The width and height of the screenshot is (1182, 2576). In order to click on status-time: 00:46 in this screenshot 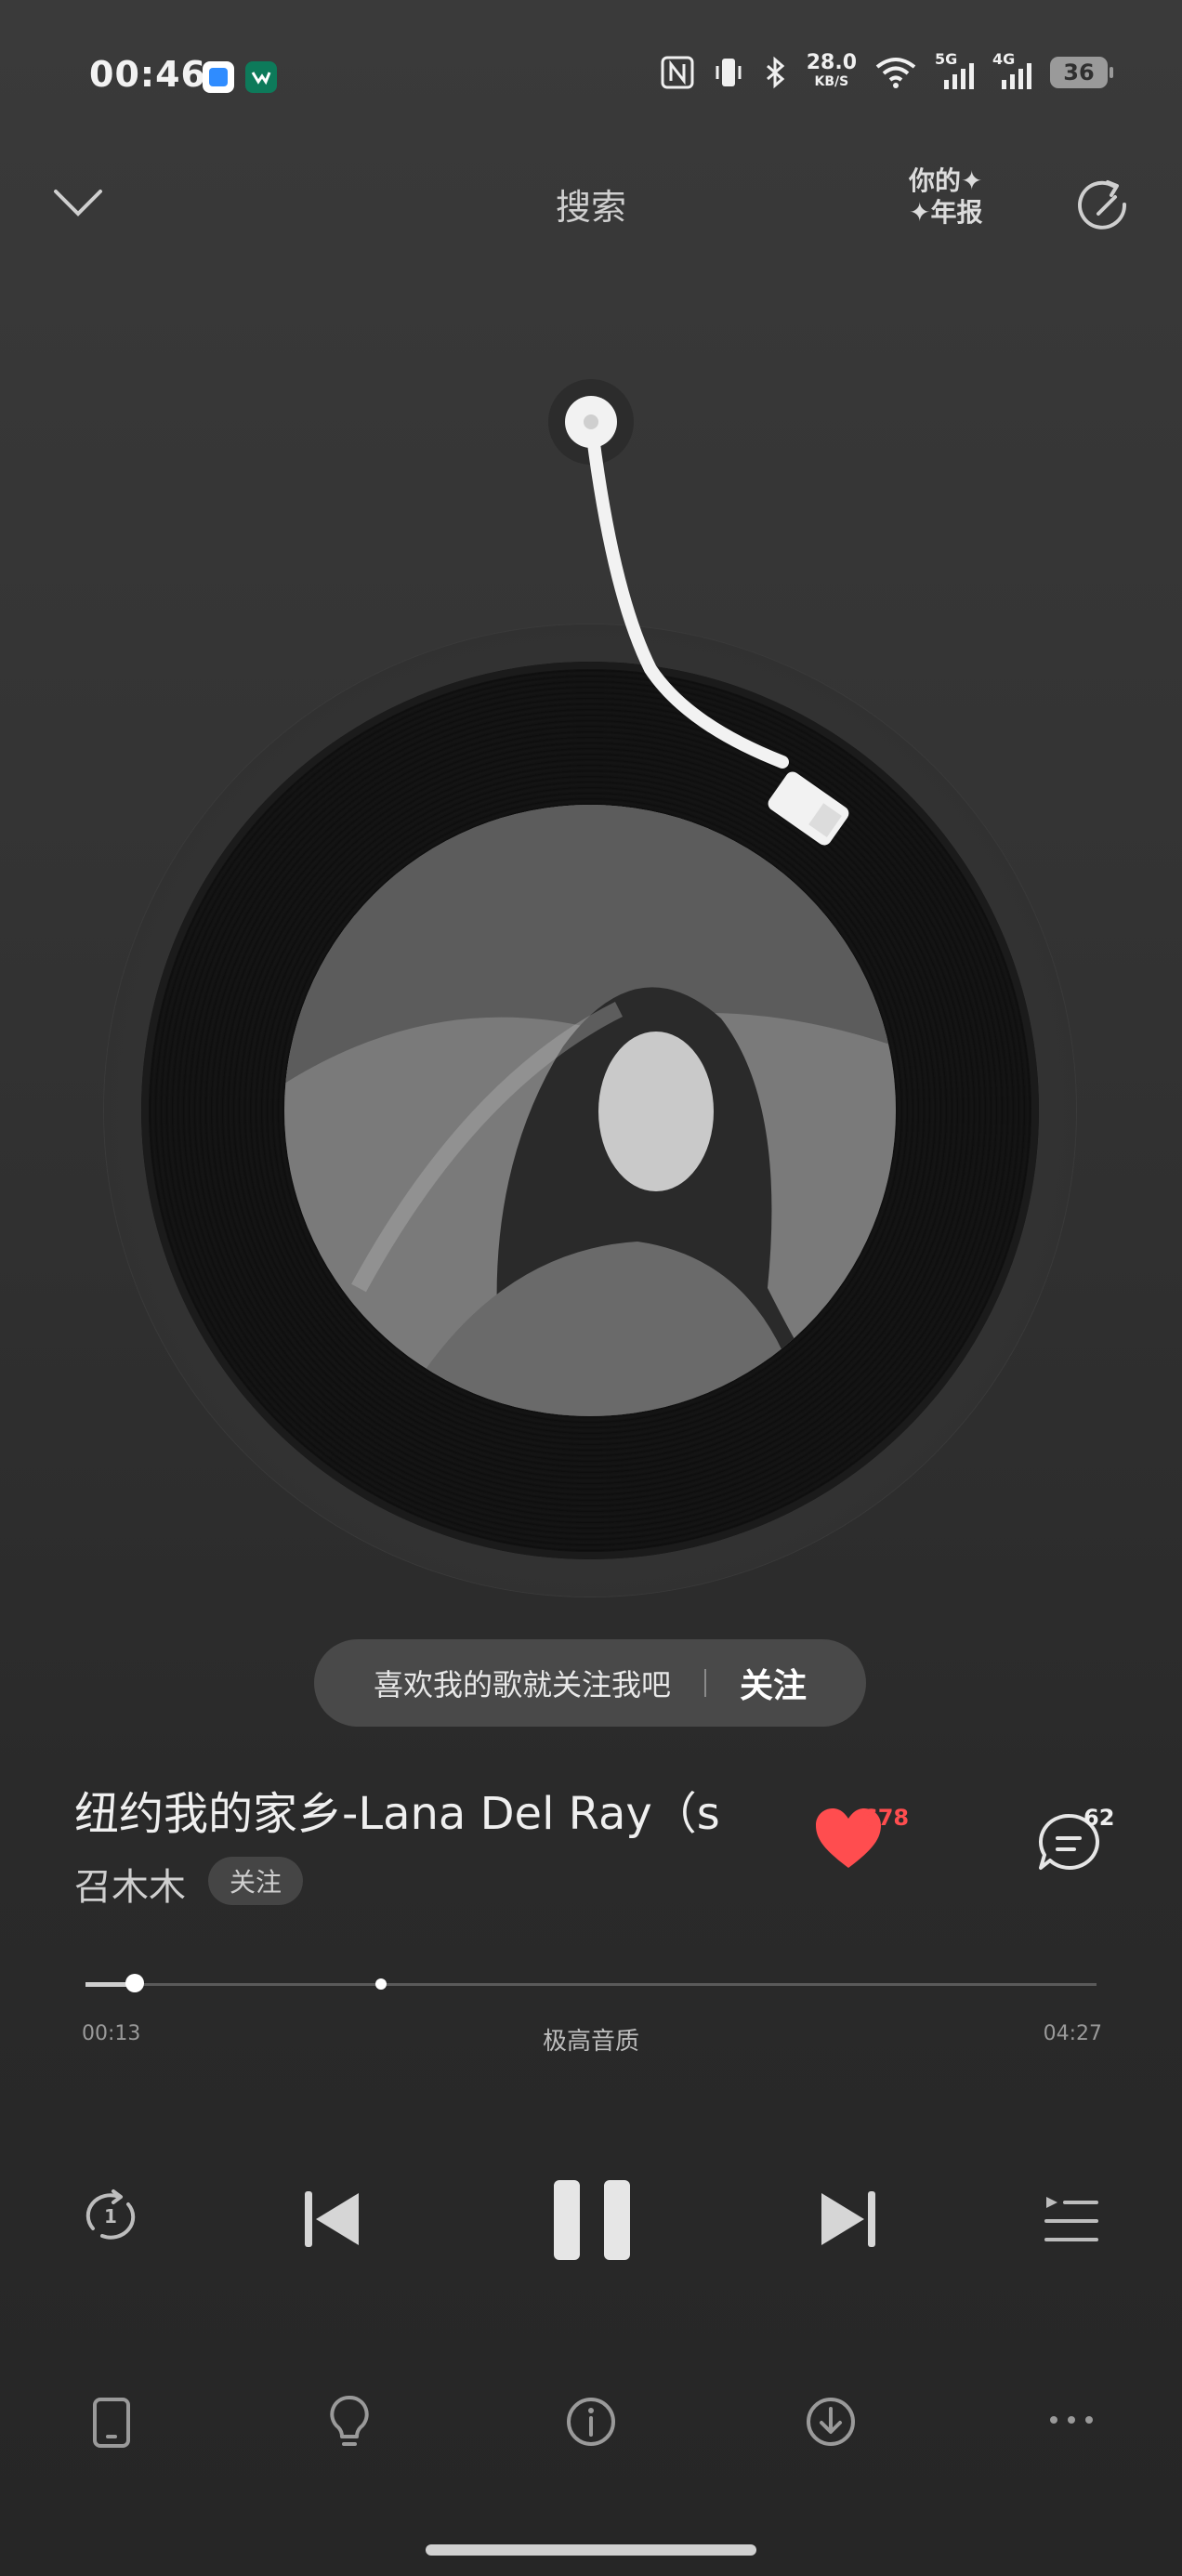, I will do `click(147, 74)`.